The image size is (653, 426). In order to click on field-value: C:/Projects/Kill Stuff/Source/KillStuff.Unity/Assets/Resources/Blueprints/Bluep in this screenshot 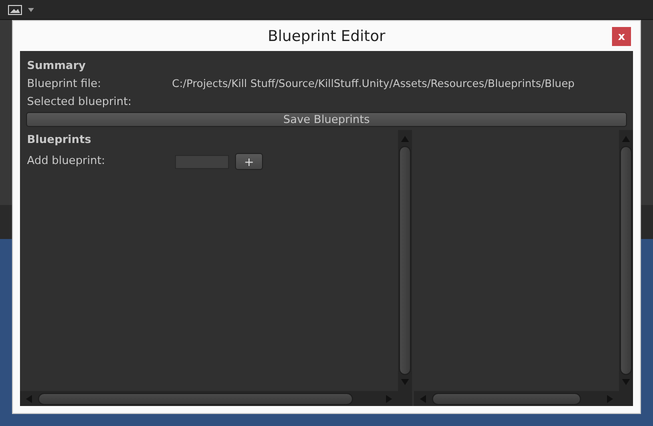, I will do `click(373, 84)`.